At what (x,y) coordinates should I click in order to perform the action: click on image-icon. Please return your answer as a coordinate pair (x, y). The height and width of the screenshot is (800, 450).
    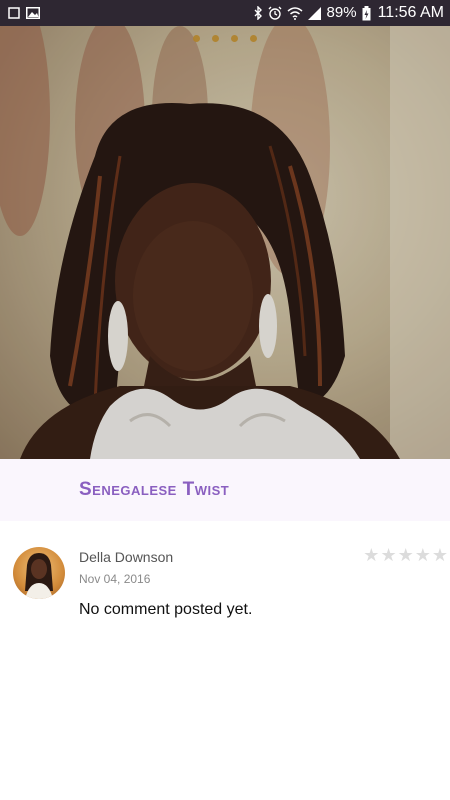
    Looking at the image, I should click on (33, 13).